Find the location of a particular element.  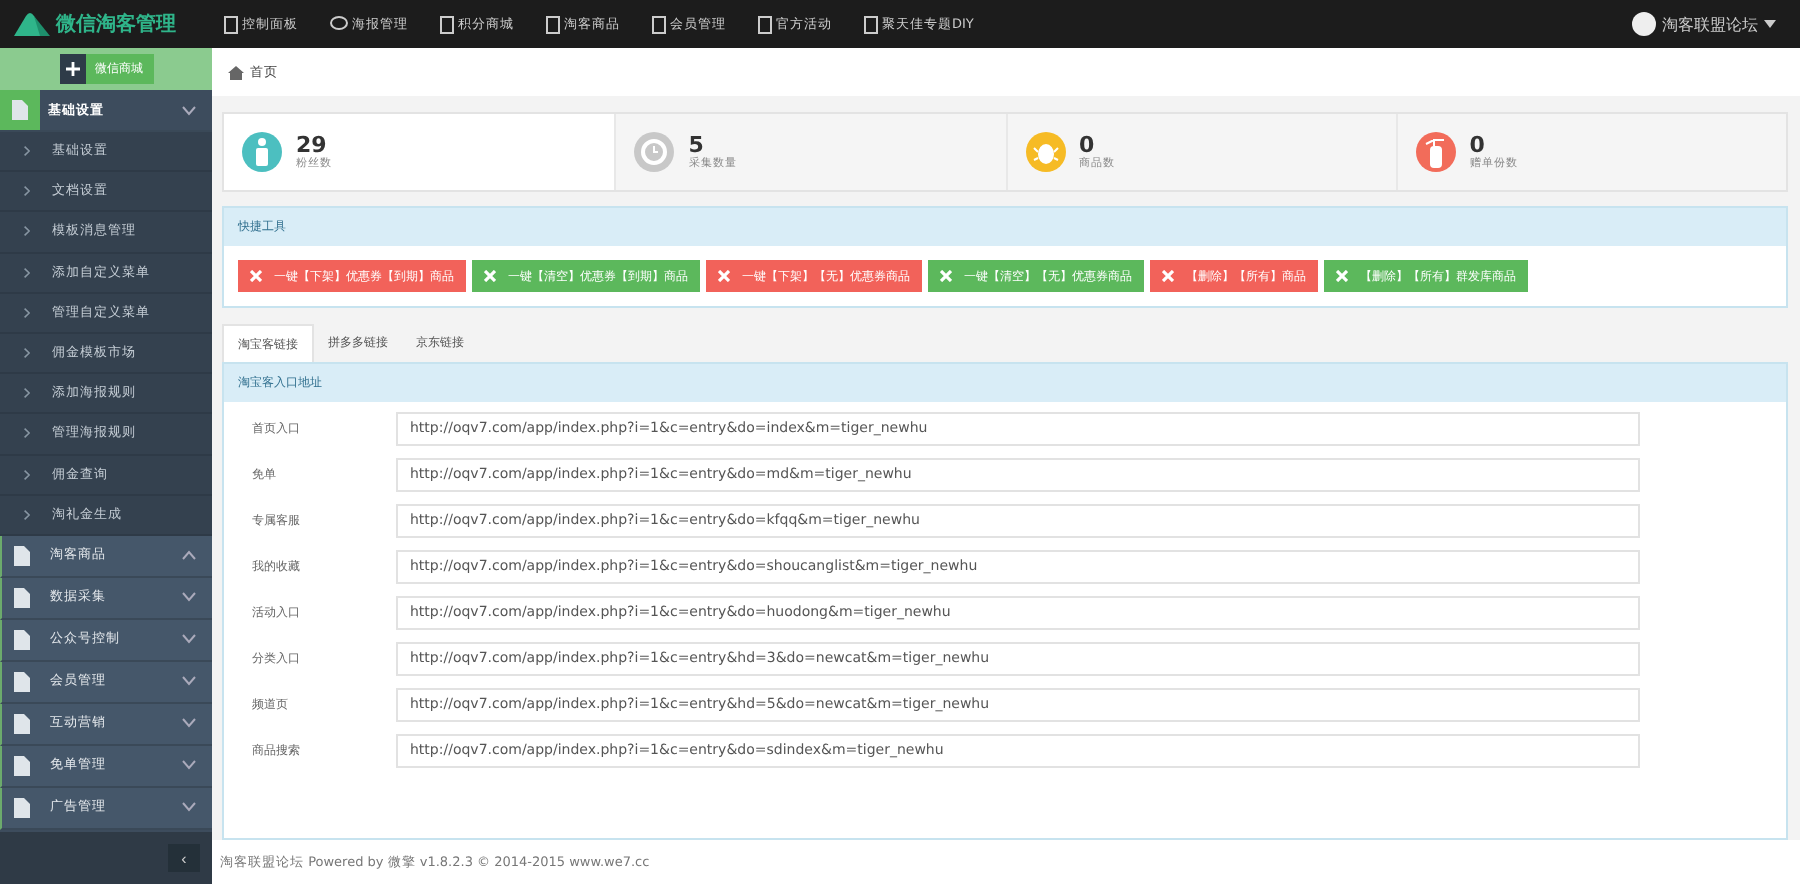

plus-icon is located at coordinates (72, 69).